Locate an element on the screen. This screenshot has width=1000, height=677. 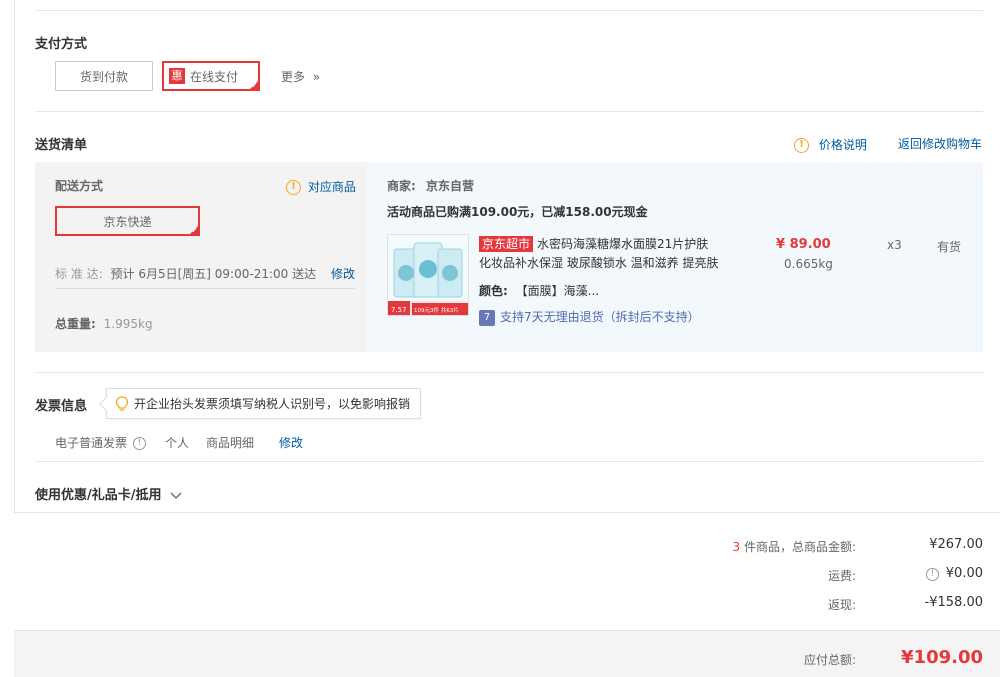
payable-total-label: 应付总额: is located at coordinates (829, 660).